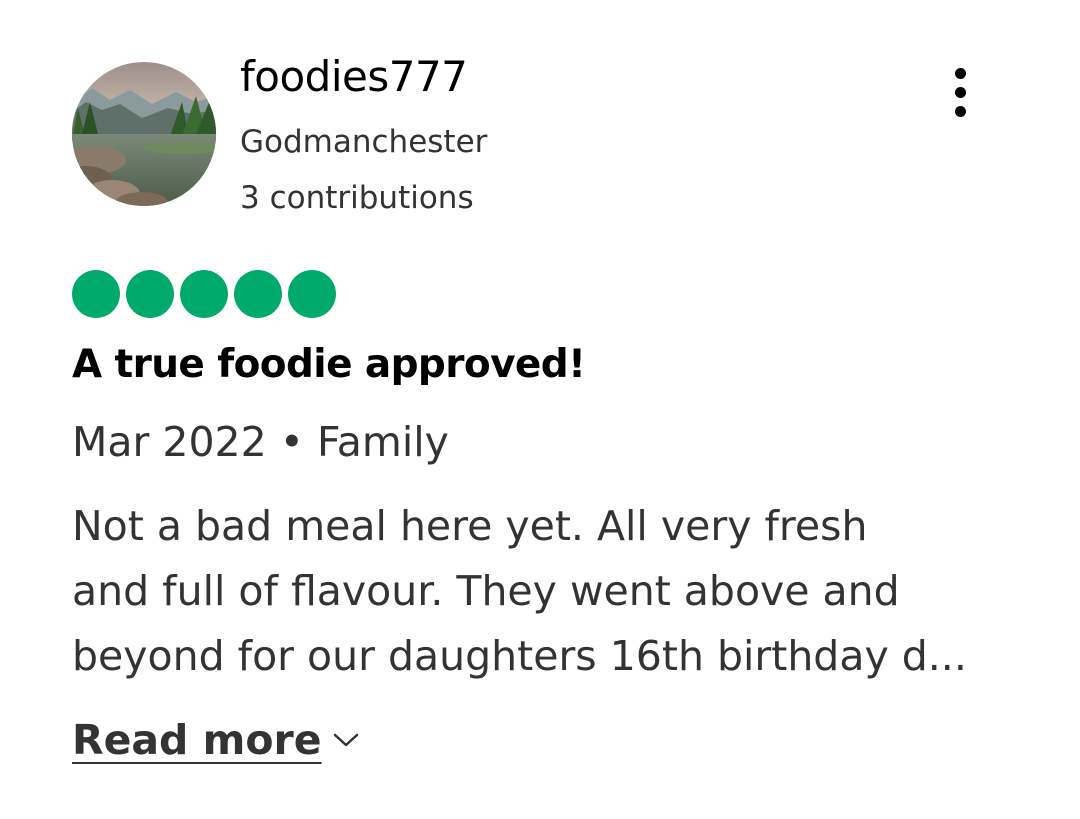 The image size is (1080, 819). Describe the element at coordinates (329, 364) in the screenshot. I see `review-title: A true foodie approved!` at that location.